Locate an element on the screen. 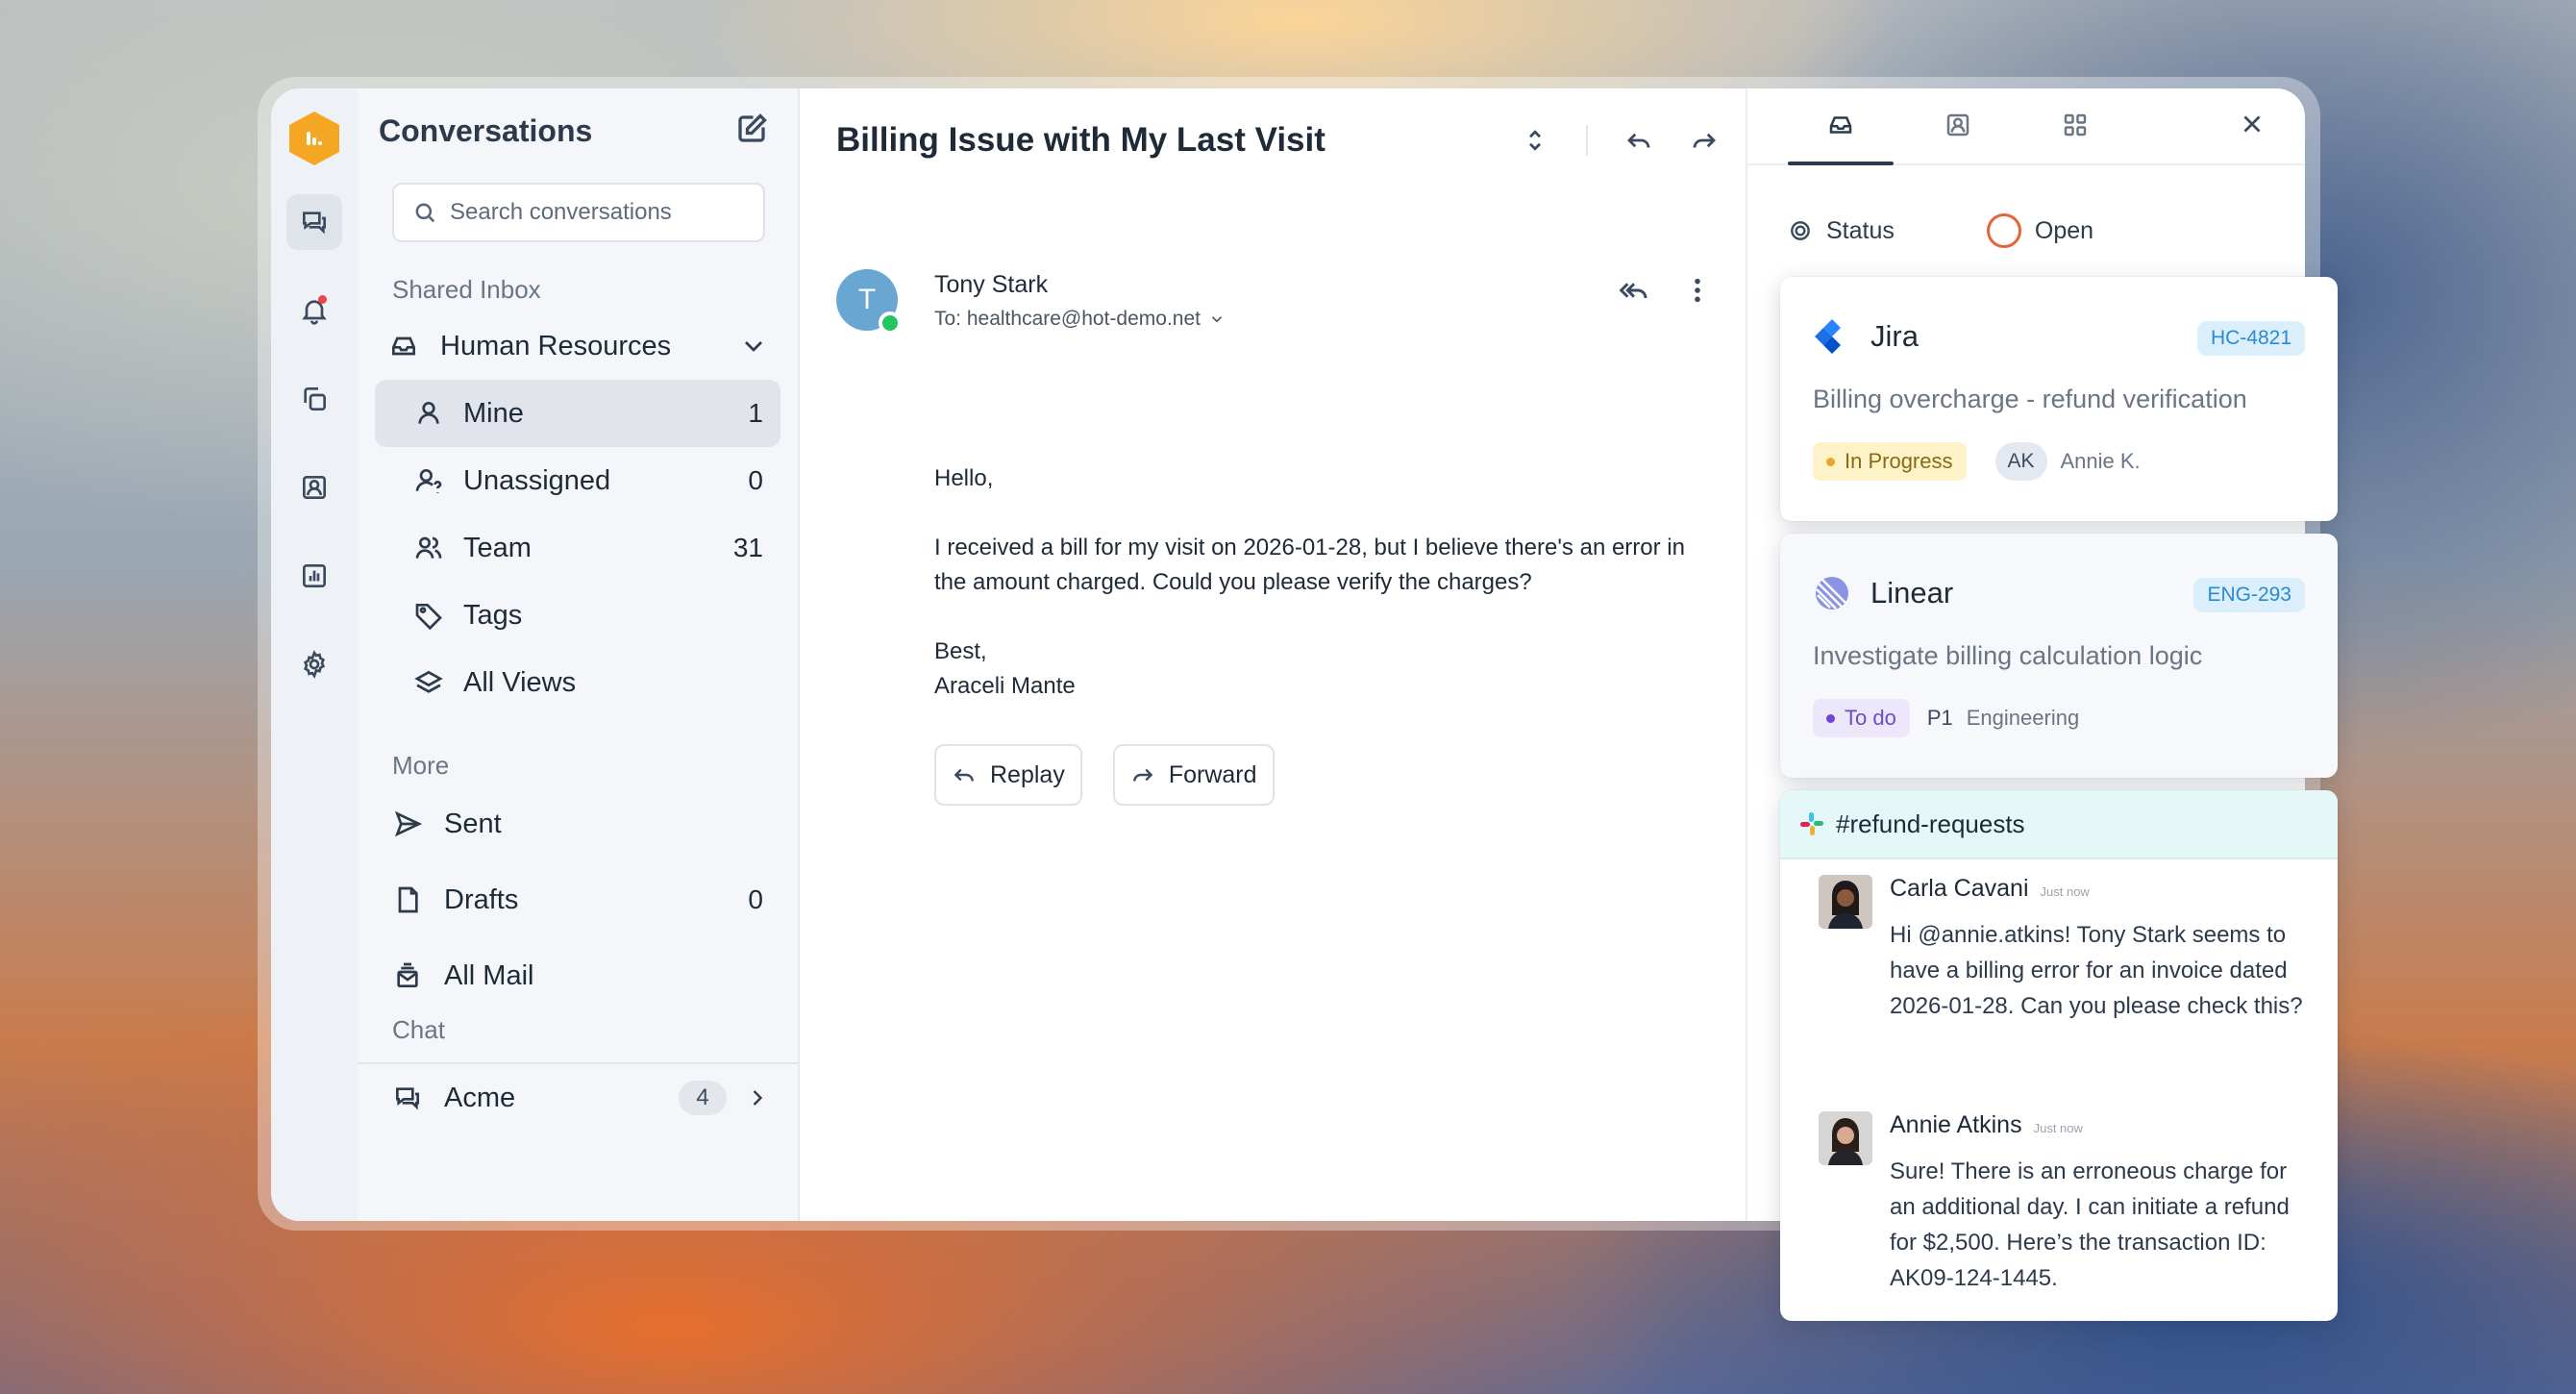 This screenshot has width=2576, height=1394. tag-icon is located at coordinates (429, 618).